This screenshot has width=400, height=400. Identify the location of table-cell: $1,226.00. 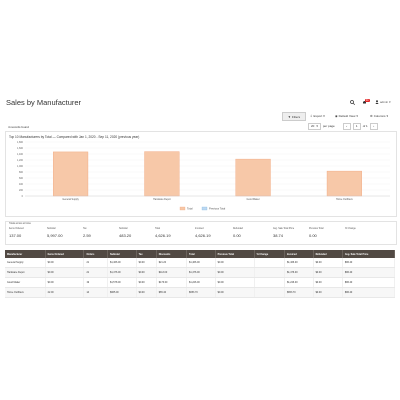
(299, 282).